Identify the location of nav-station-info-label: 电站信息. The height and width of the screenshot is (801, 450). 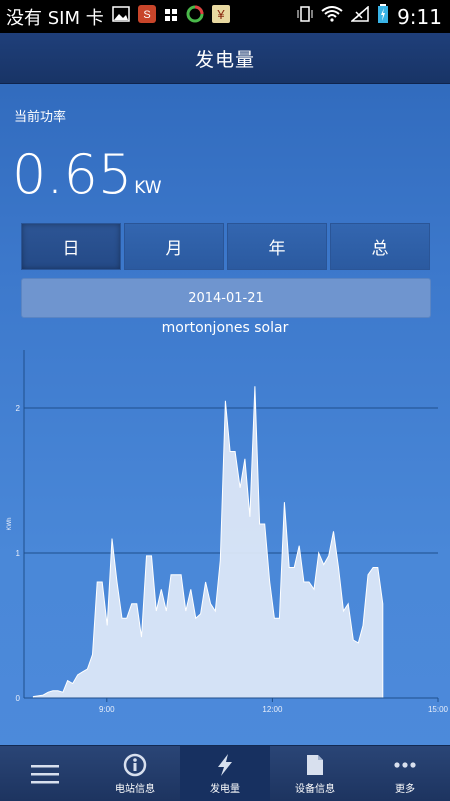
(135, 789).